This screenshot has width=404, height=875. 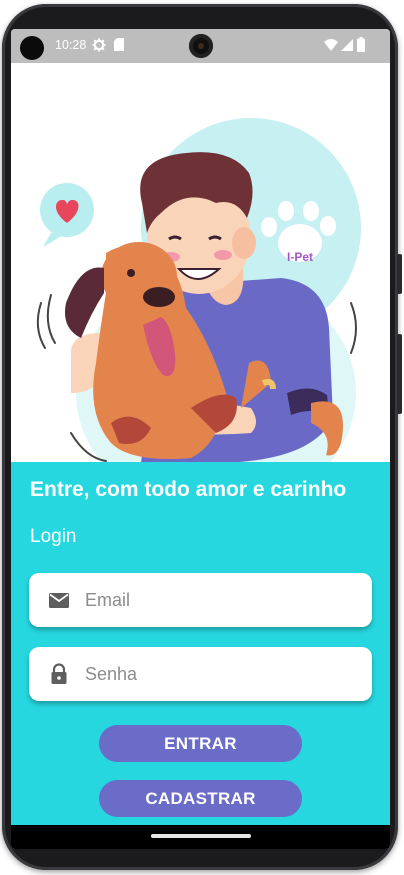 What do you see at coordinates (399, 374) in the screenshot?
I see `power-button` at bounding box center [399, 374].